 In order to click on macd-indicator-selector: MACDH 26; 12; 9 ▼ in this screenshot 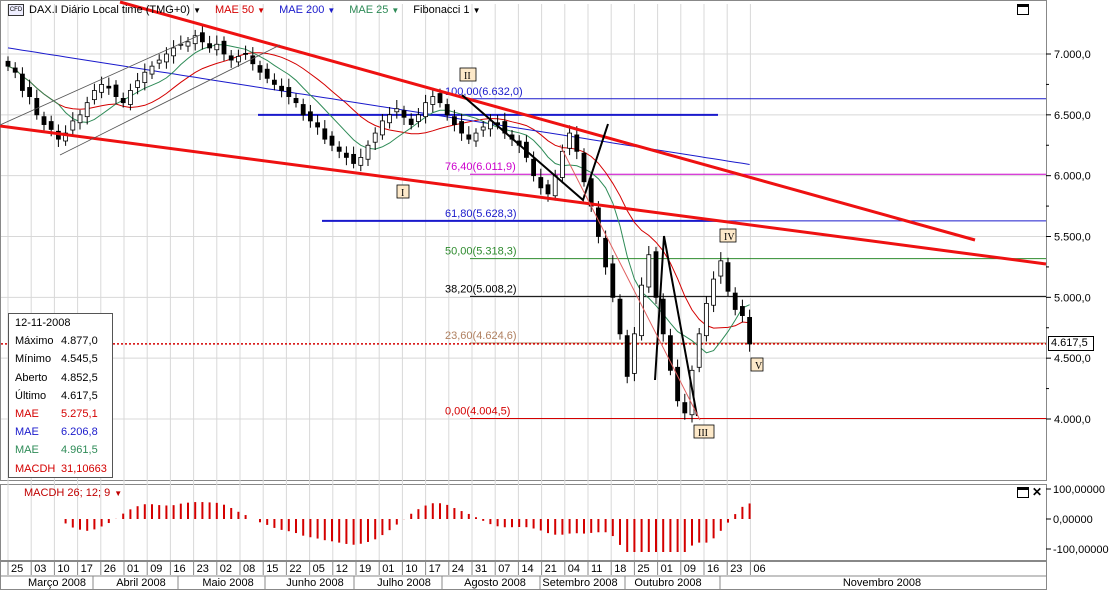, I will do `click(73, 493)`.